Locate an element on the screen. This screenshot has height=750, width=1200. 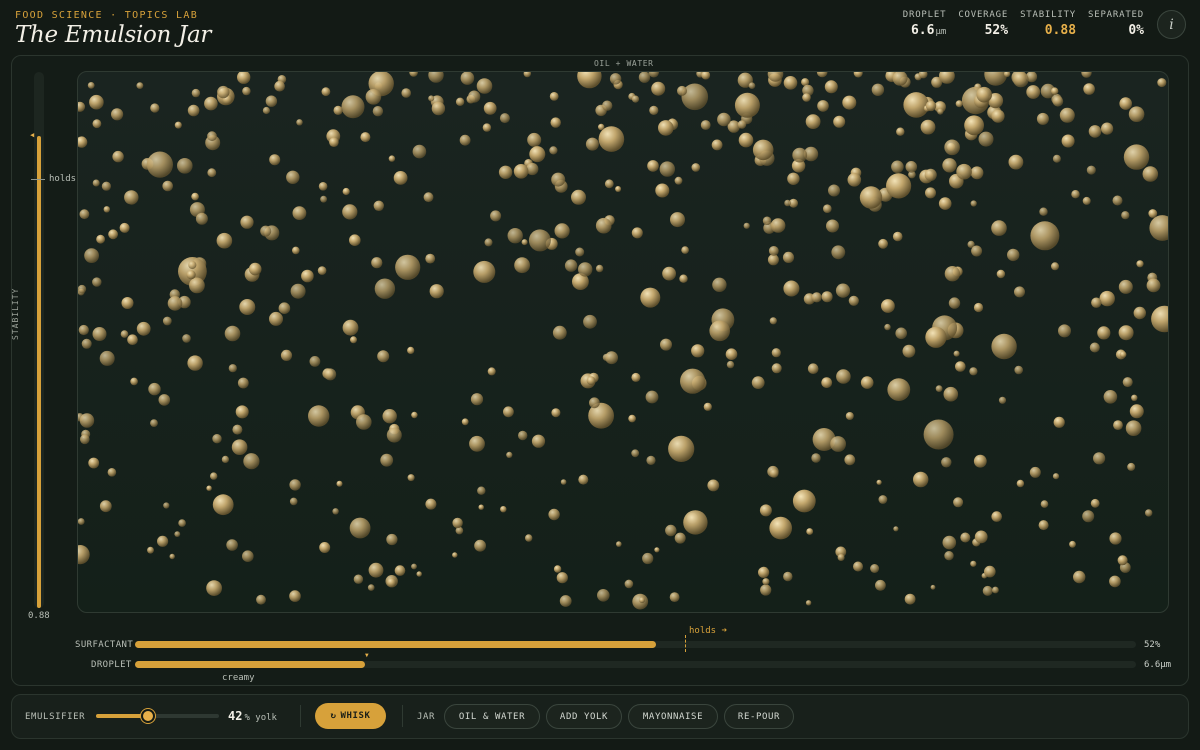
emulsifier-unit: % yolk is located at coordinates (260, 718).